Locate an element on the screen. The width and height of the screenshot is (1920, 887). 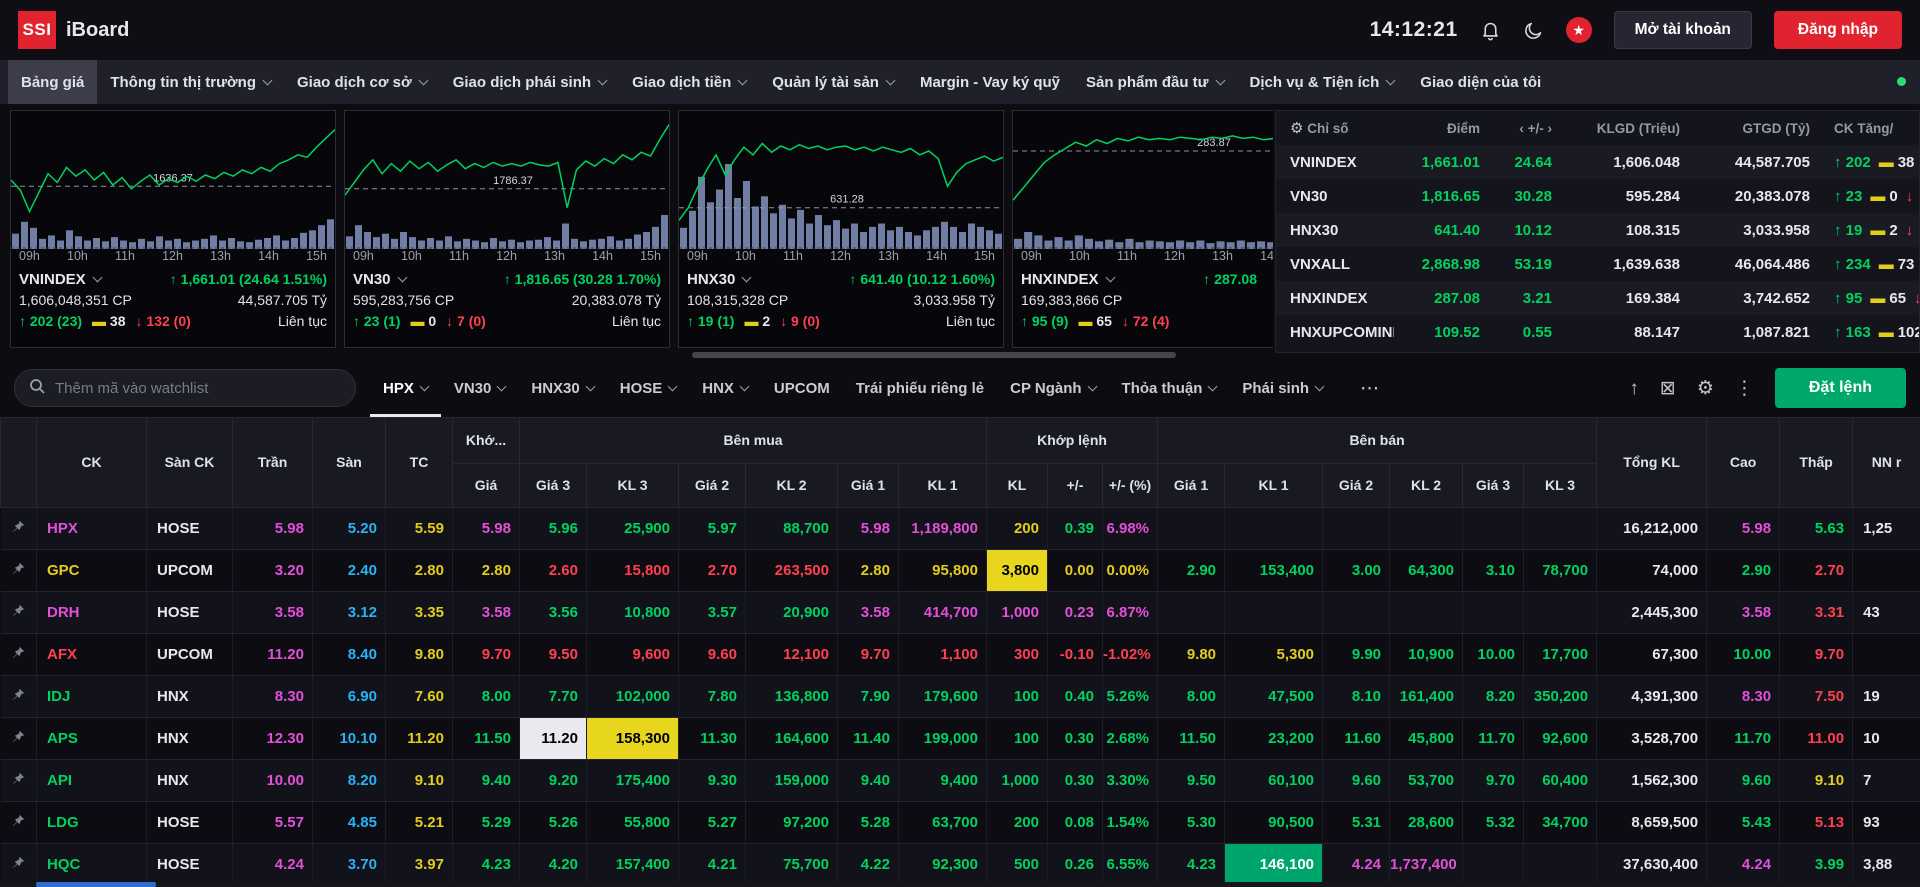
price-cell: 9.80 is located at coordinates (419, 654).